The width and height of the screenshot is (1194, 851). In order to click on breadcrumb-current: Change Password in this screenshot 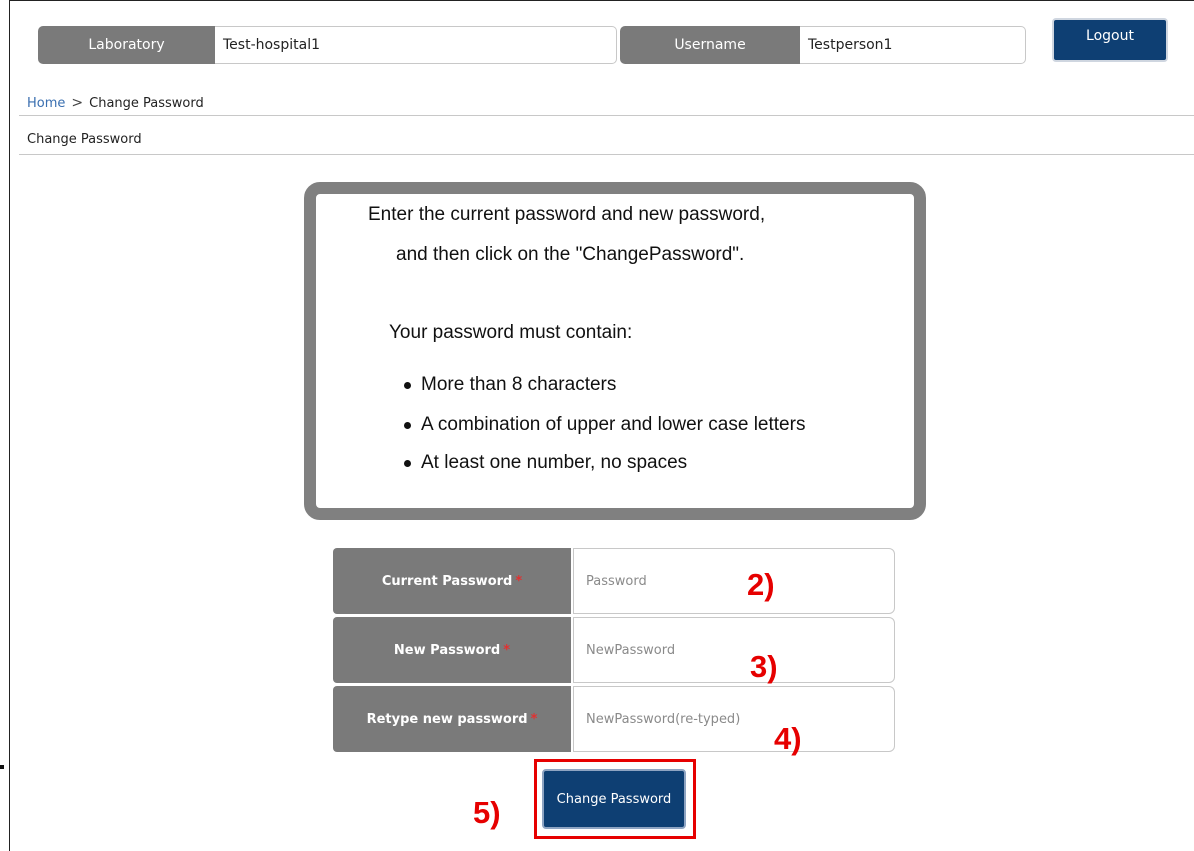, I will do `click(146, 103)`.